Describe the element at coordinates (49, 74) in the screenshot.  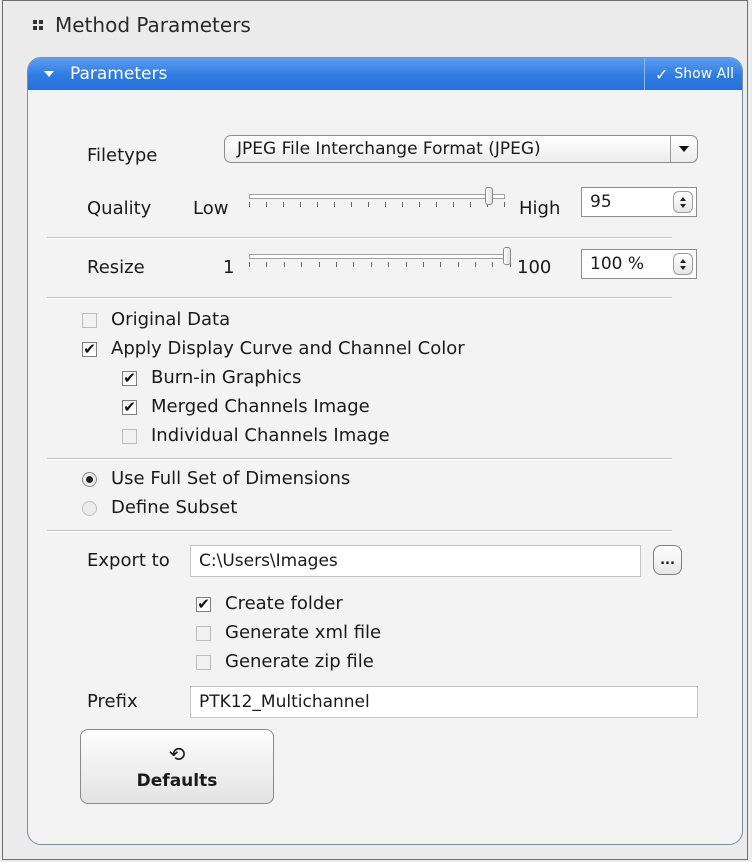
I see `collapse-triangle-icon` at that location.